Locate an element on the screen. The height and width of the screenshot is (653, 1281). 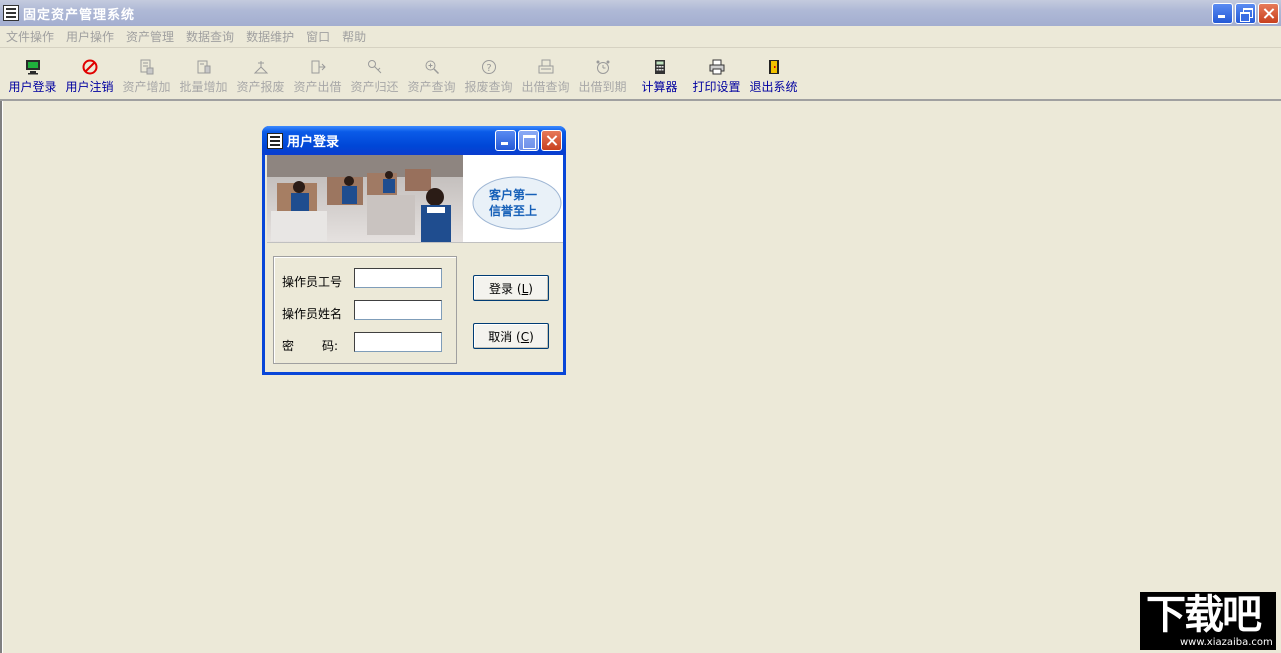
toolbar-label: 打印设置 is located at coordinates (716, 87).